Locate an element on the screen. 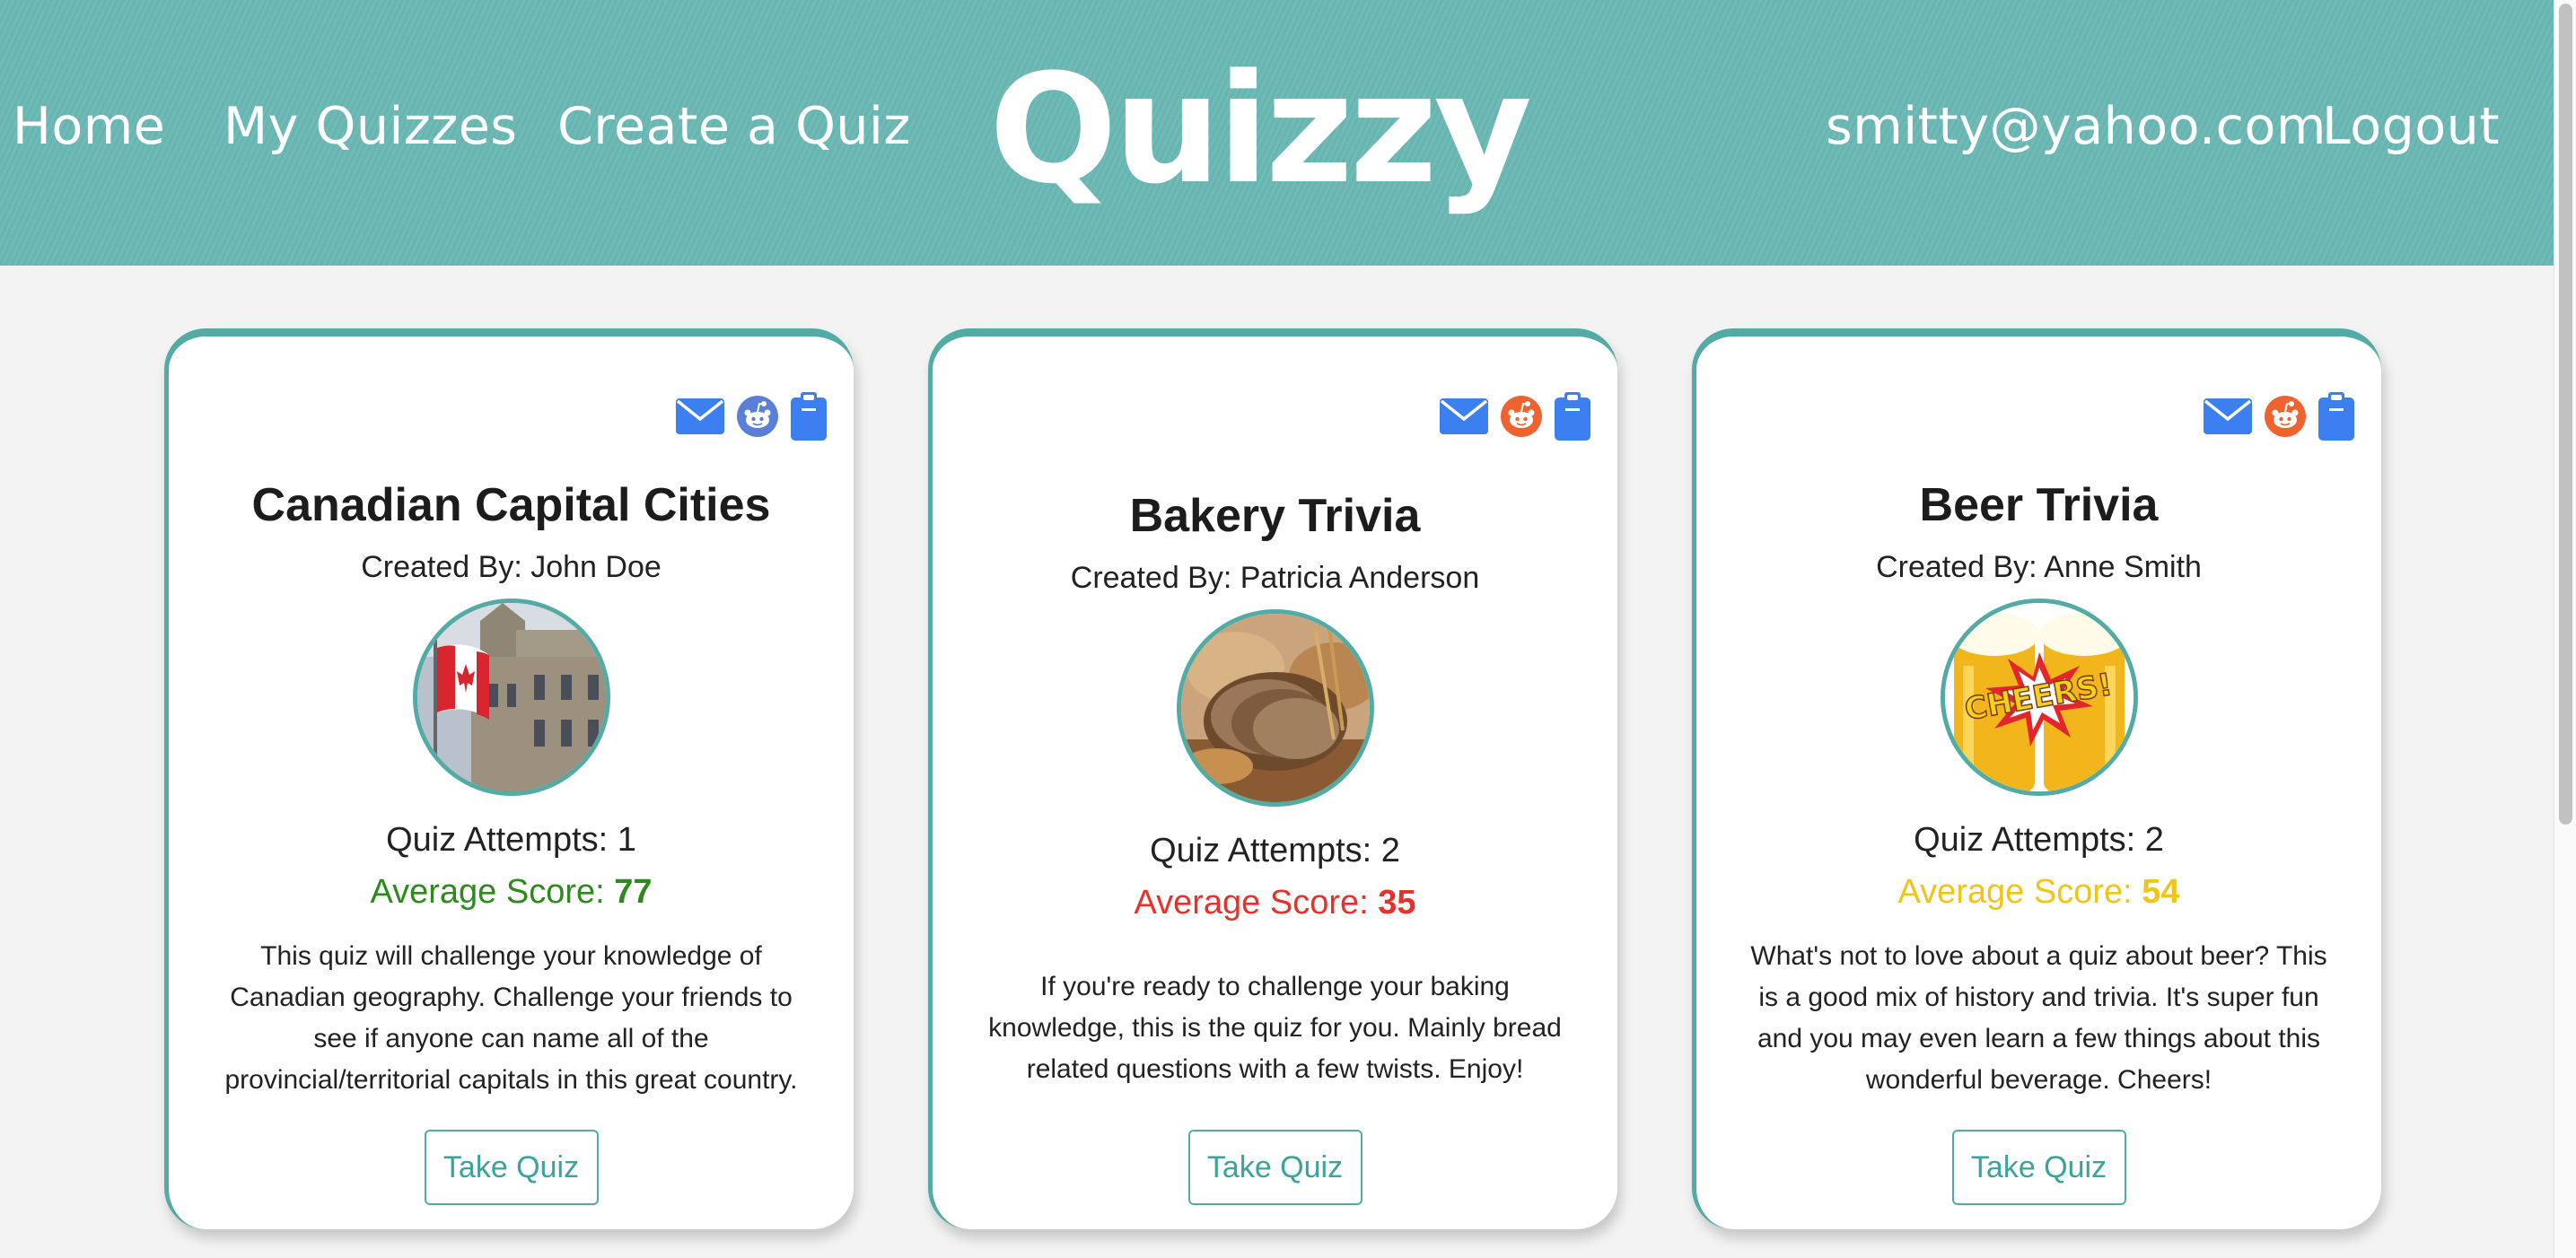 Image resolution: width=2576 pixels, height=1258 pixels. quiz-attempts: Quiz Attempts: 1 is located at coordinates (511, 840).